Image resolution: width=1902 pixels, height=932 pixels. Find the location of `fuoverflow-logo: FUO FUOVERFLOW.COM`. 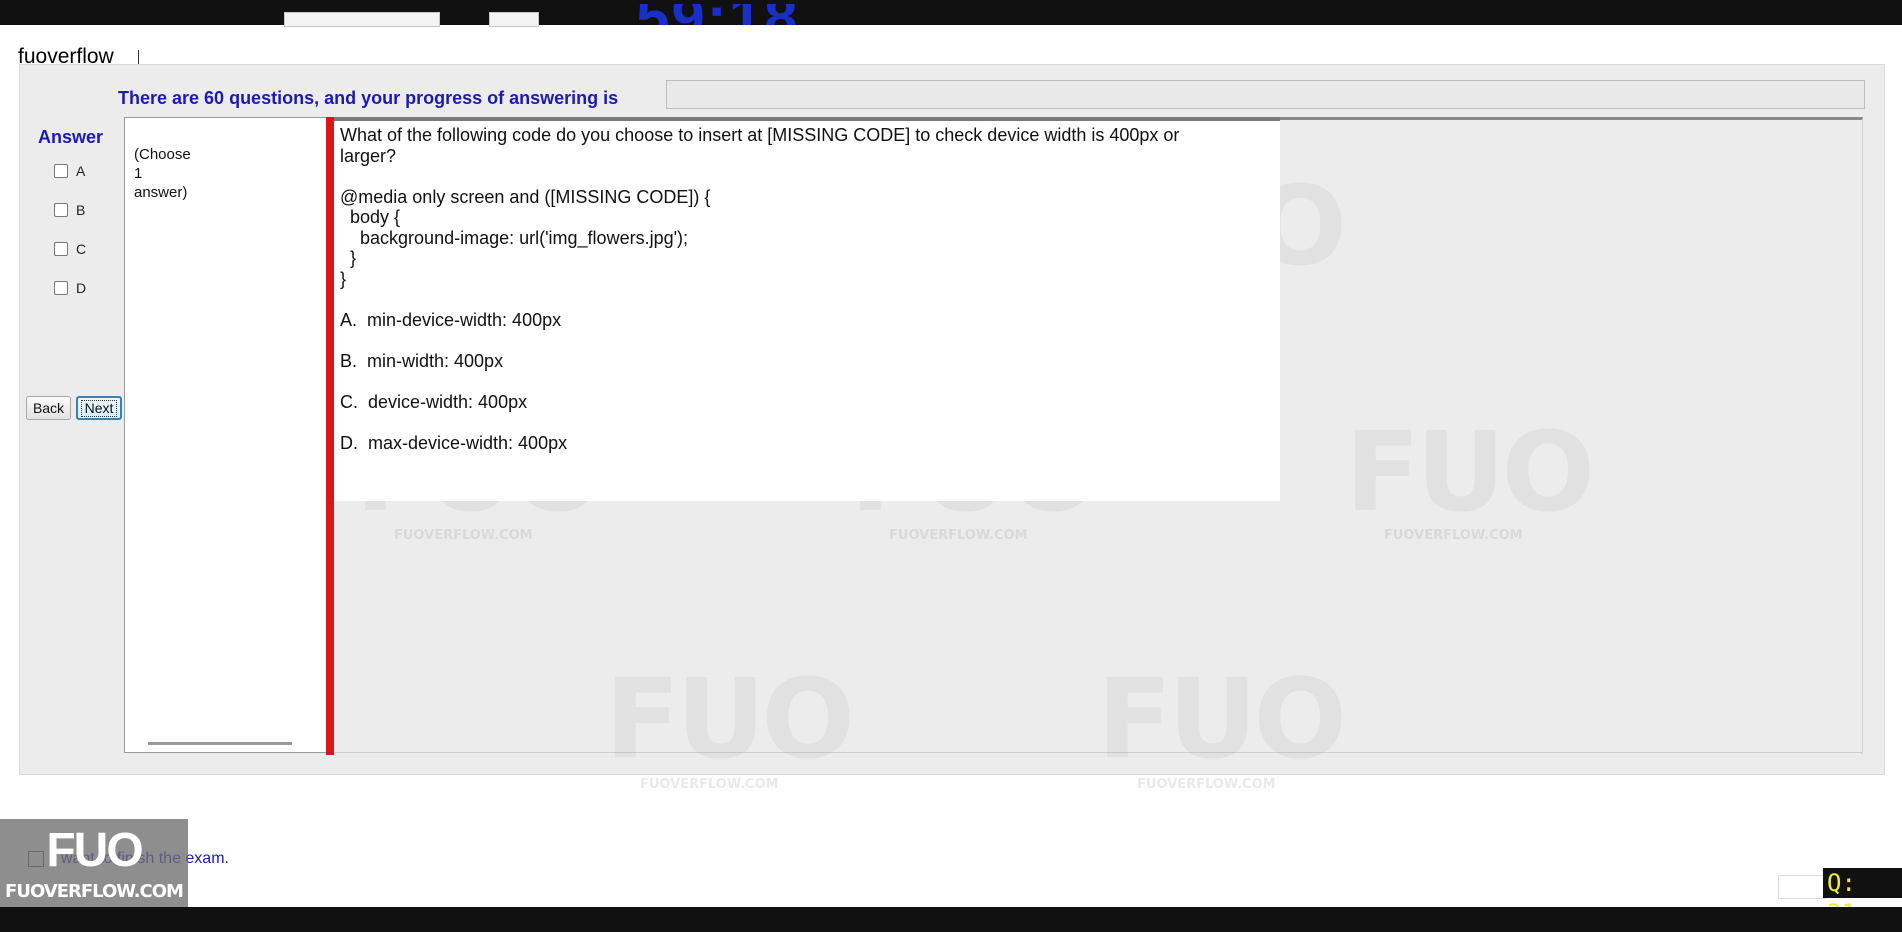

fuoverflow-logo: FUO FUOVERFLOW.COM is located at coordinates (94, 863).